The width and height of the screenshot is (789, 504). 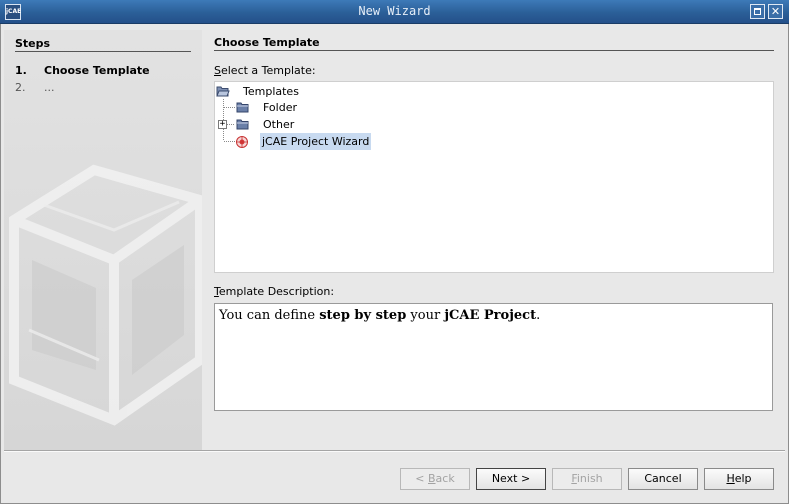 I want to click on maximize-icon, so click(x=757, y=11).